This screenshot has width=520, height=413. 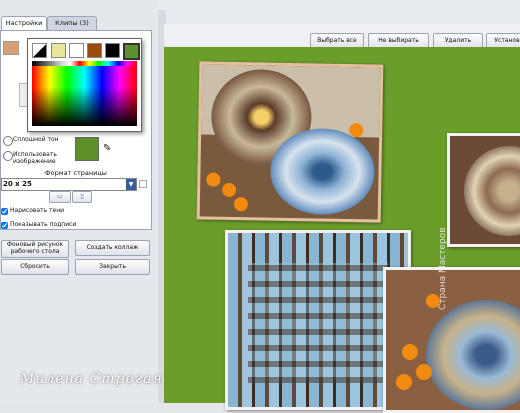 I want to click on page-format-select: 20 x 25 ▼, so click(x=69, y=184).